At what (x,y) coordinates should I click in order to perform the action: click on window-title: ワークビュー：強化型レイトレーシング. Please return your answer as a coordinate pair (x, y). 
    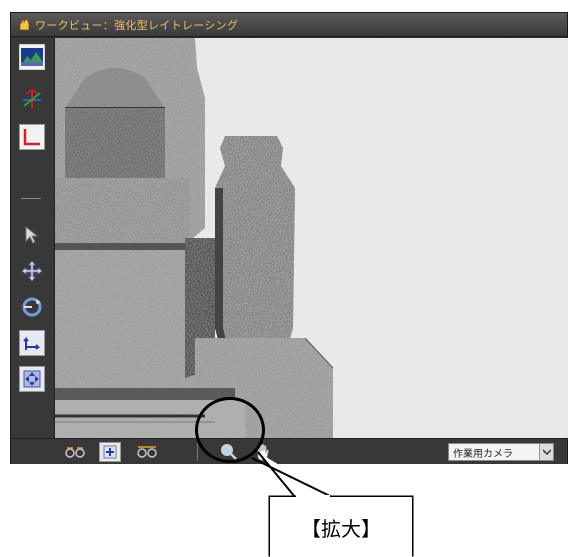
    Looking at the image, I should click on (137, 25).